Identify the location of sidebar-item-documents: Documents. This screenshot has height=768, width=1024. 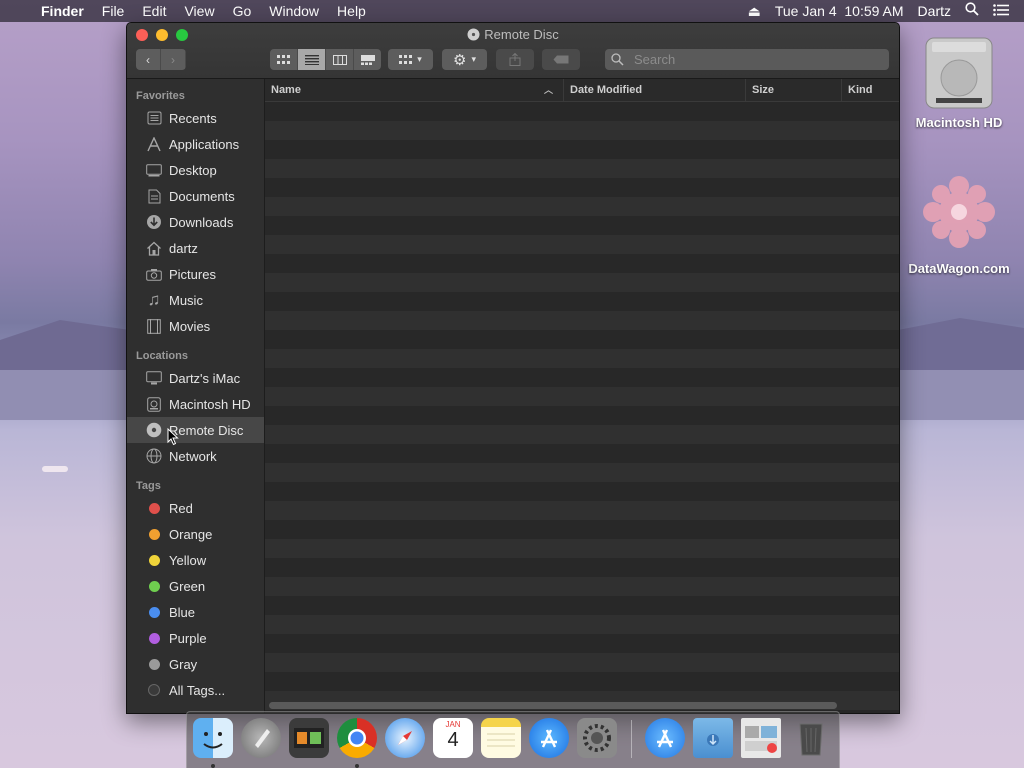
(195, 196).